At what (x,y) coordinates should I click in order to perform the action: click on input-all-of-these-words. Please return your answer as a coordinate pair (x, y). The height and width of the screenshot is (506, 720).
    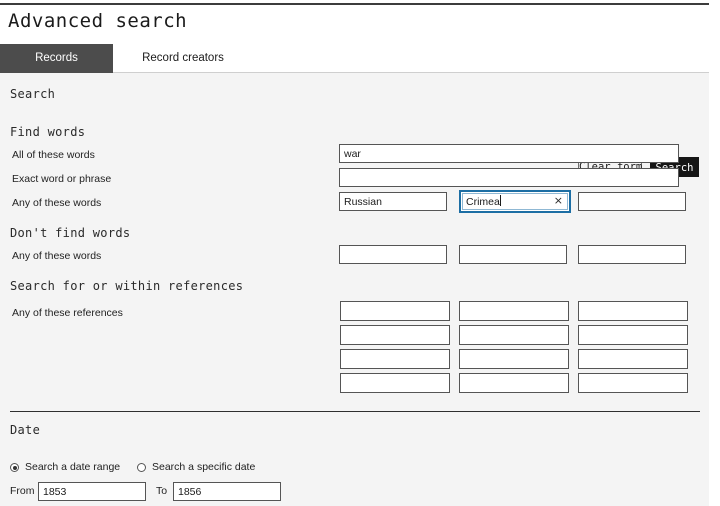
    Looking at the image, I should click on (509, 153).